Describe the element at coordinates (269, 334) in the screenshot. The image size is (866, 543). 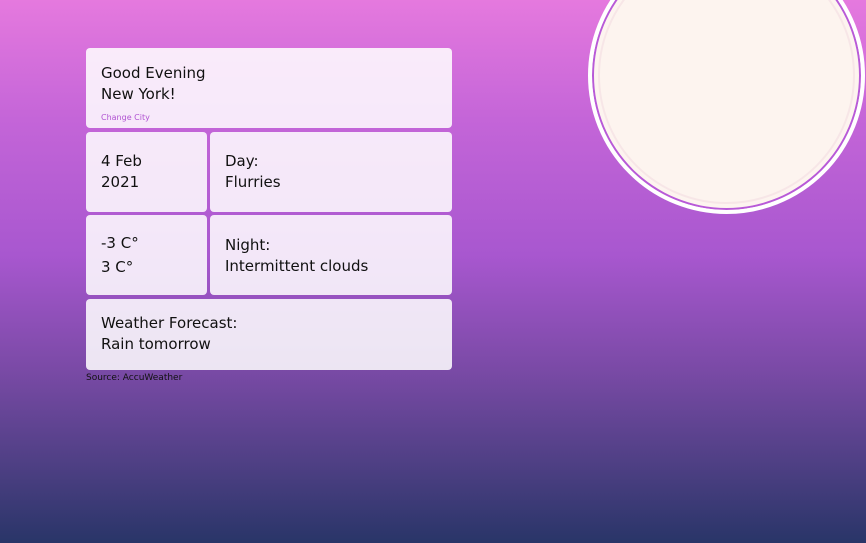
I see `weather-forecast-card: Weather Forecast: Rain tomorrow` at that location.